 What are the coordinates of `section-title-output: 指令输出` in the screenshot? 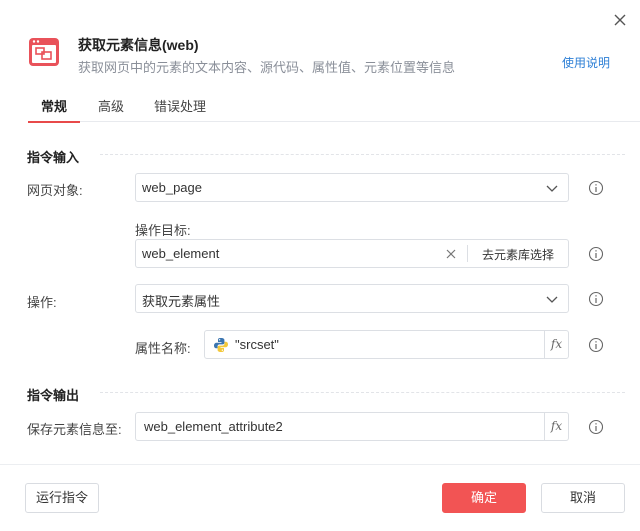 It's located at (53, 395).